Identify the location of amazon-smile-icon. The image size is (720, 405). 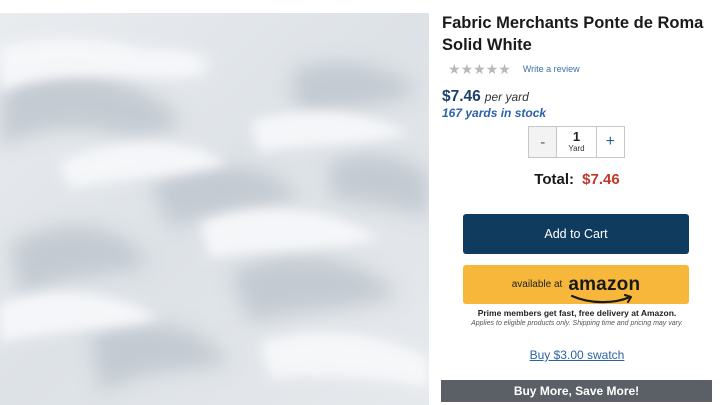
(602, 298).